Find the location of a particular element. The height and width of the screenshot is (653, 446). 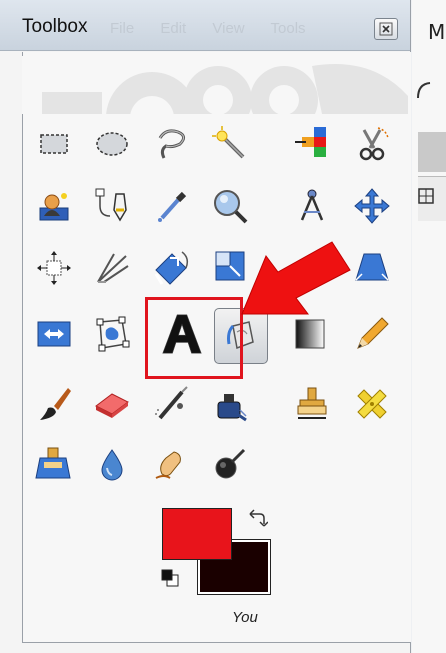

tool-dodge-burn is located at coordinates (230, 464).